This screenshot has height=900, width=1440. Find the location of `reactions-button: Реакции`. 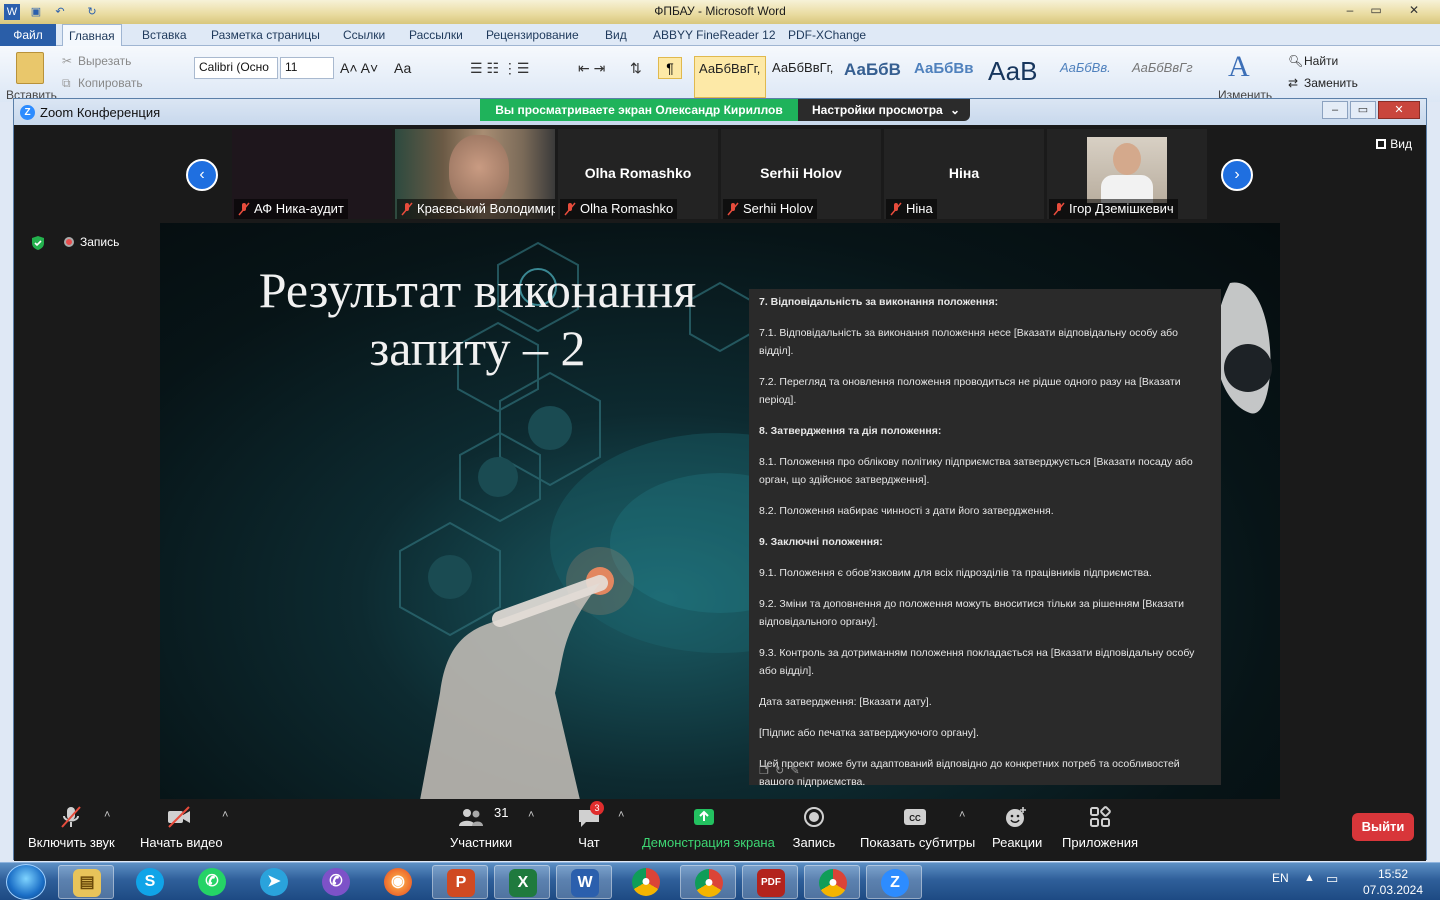

reactions-button: Реакции is located at coordinates (1017, 827).